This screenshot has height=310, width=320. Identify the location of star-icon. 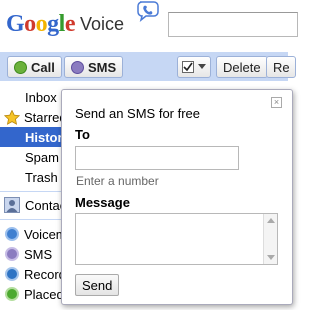
(12, 117).